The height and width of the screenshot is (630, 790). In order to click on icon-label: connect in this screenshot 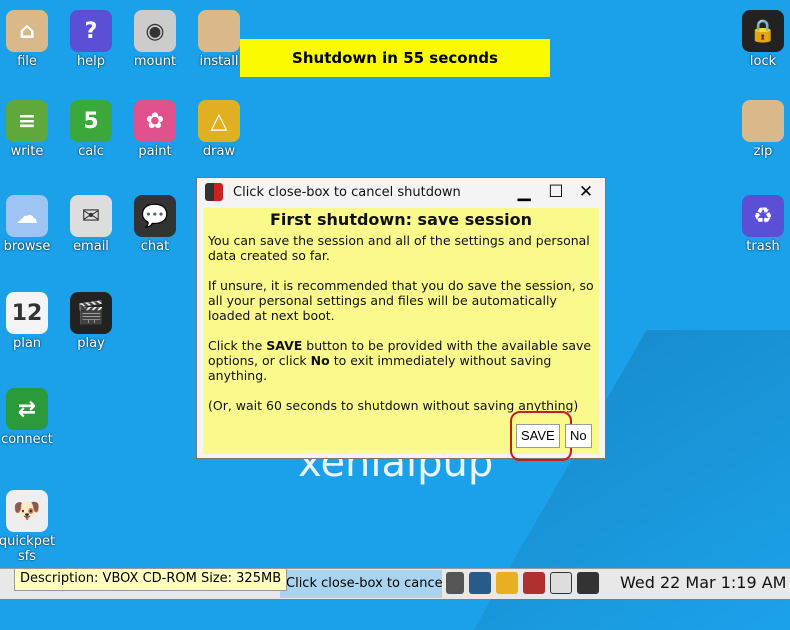, I will do `click(27, 439)`.